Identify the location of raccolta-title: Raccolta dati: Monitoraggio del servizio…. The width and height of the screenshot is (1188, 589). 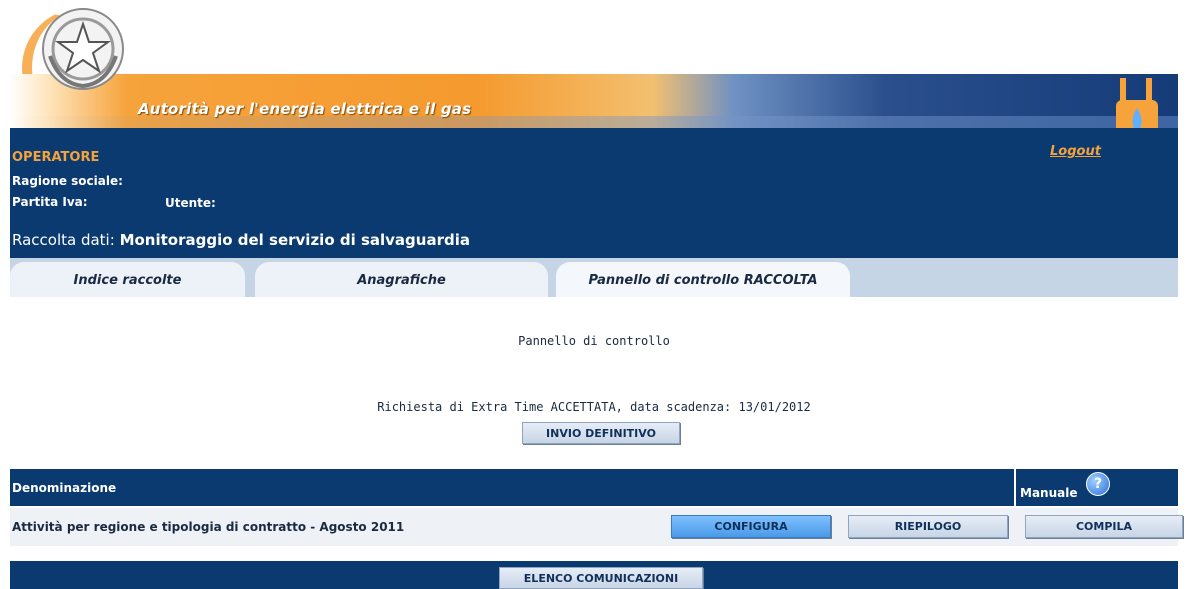
(241, 240).